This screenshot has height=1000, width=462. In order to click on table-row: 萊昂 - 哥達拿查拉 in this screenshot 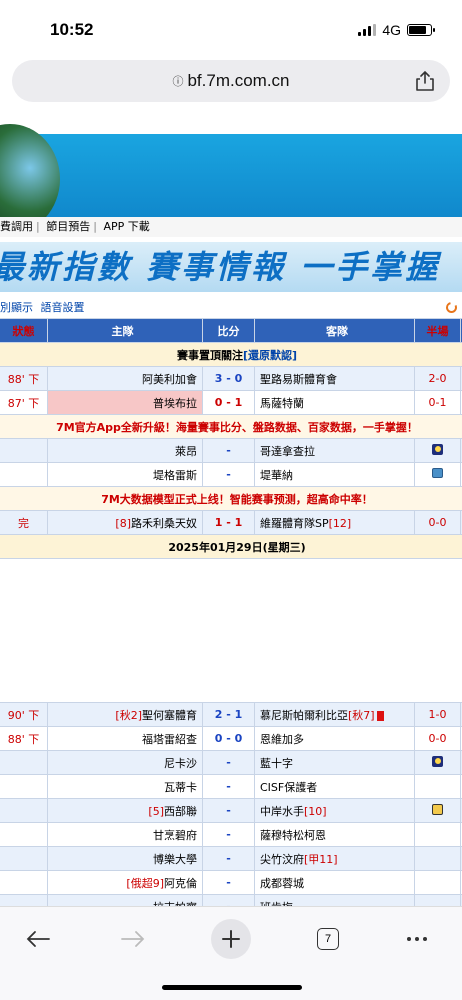, I will do `click(231, 450)`.